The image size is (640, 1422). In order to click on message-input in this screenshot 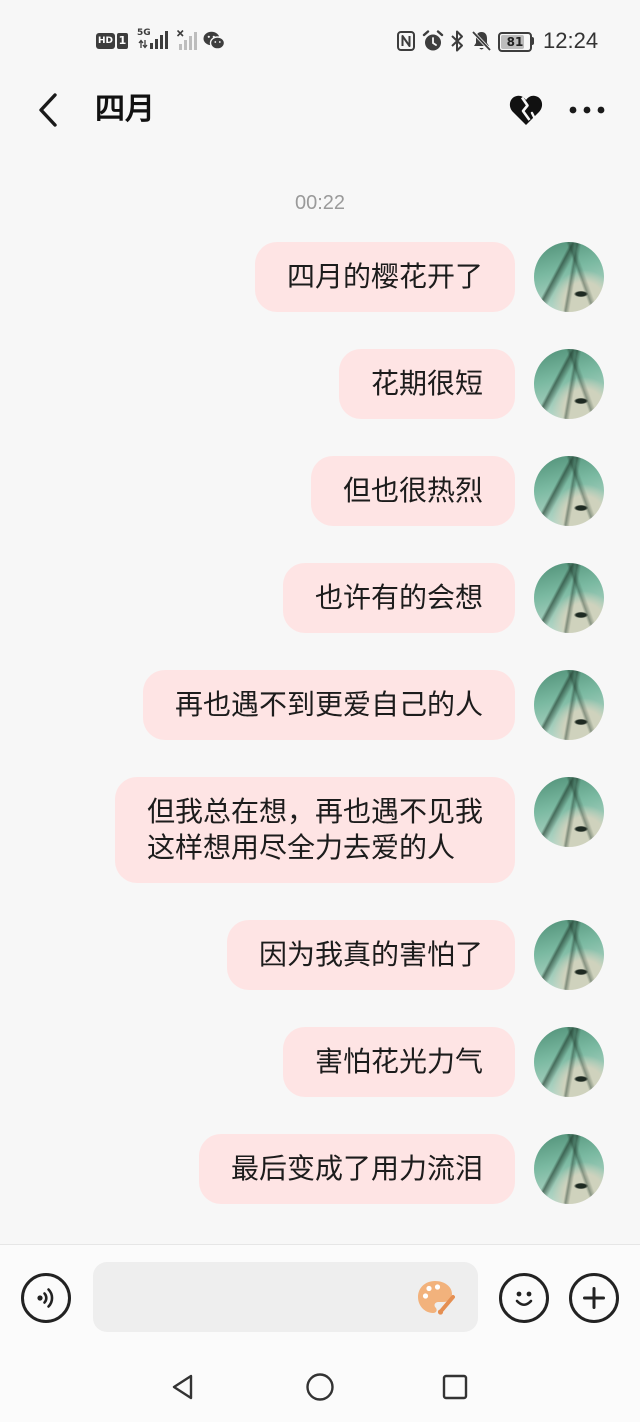, I will do `click(266, 1297)`.